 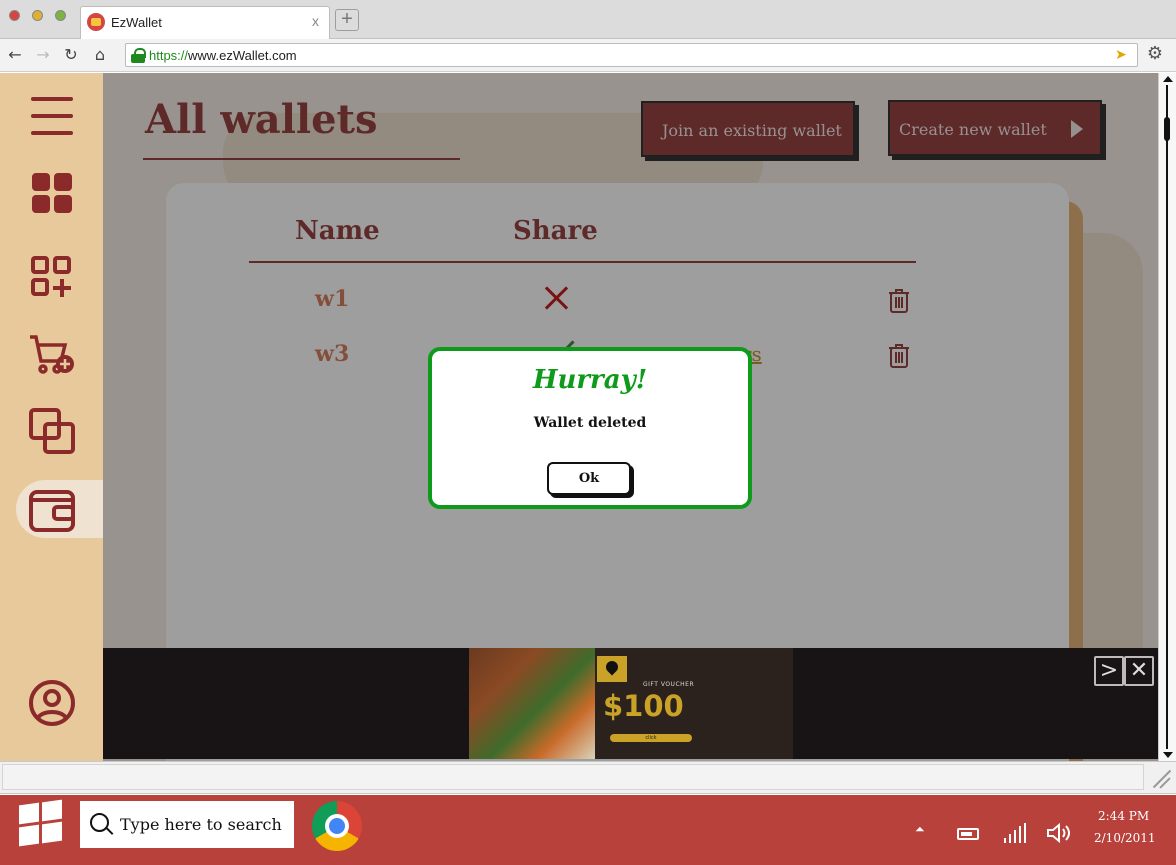 I want to click on settings-gear-icon: ⚙, so click(x=1155, y=54).